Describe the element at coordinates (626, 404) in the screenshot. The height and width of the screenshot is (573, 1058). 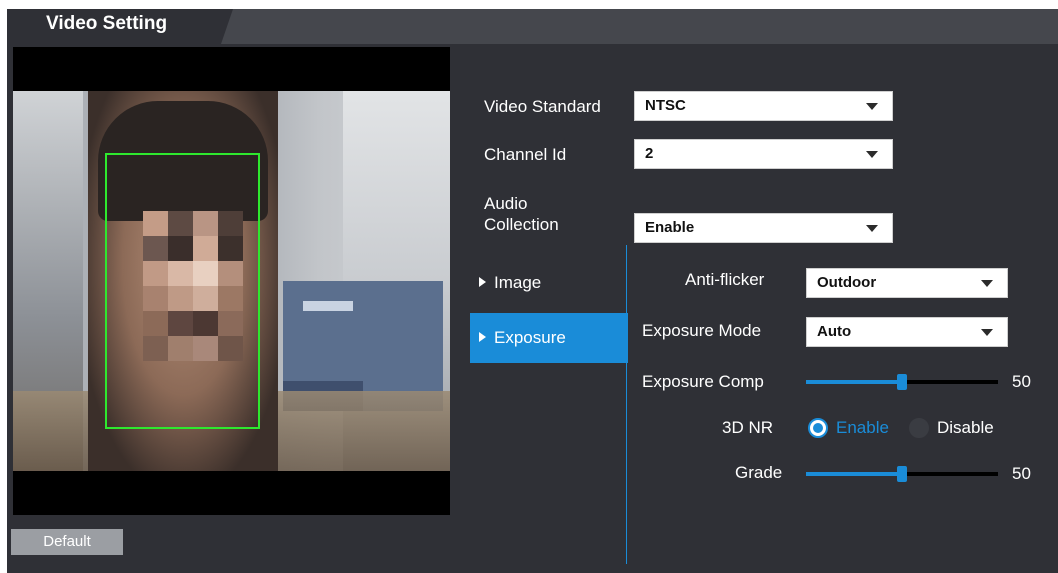
I see `section-divider` at that location.